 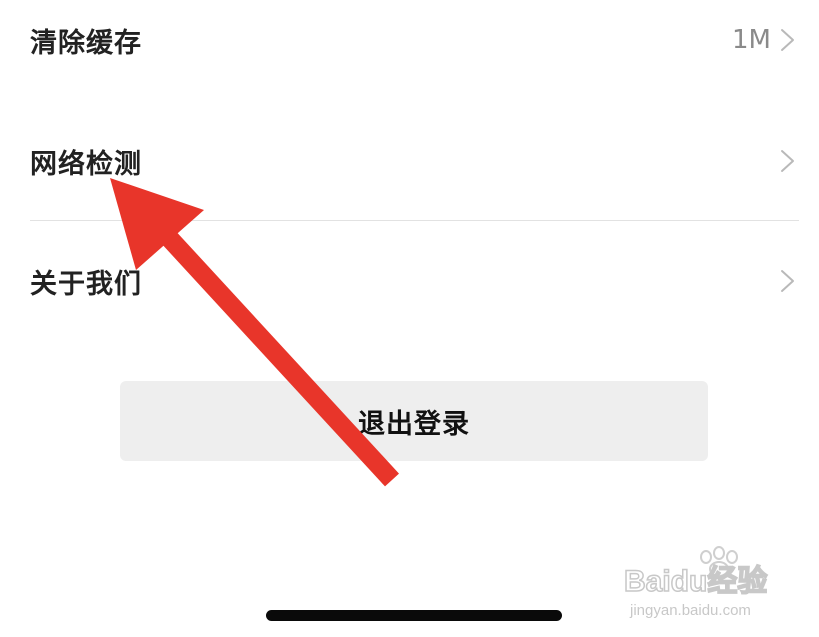 I want to click on settings-item-about-us: 关于我们, so click(x=414, y=281).